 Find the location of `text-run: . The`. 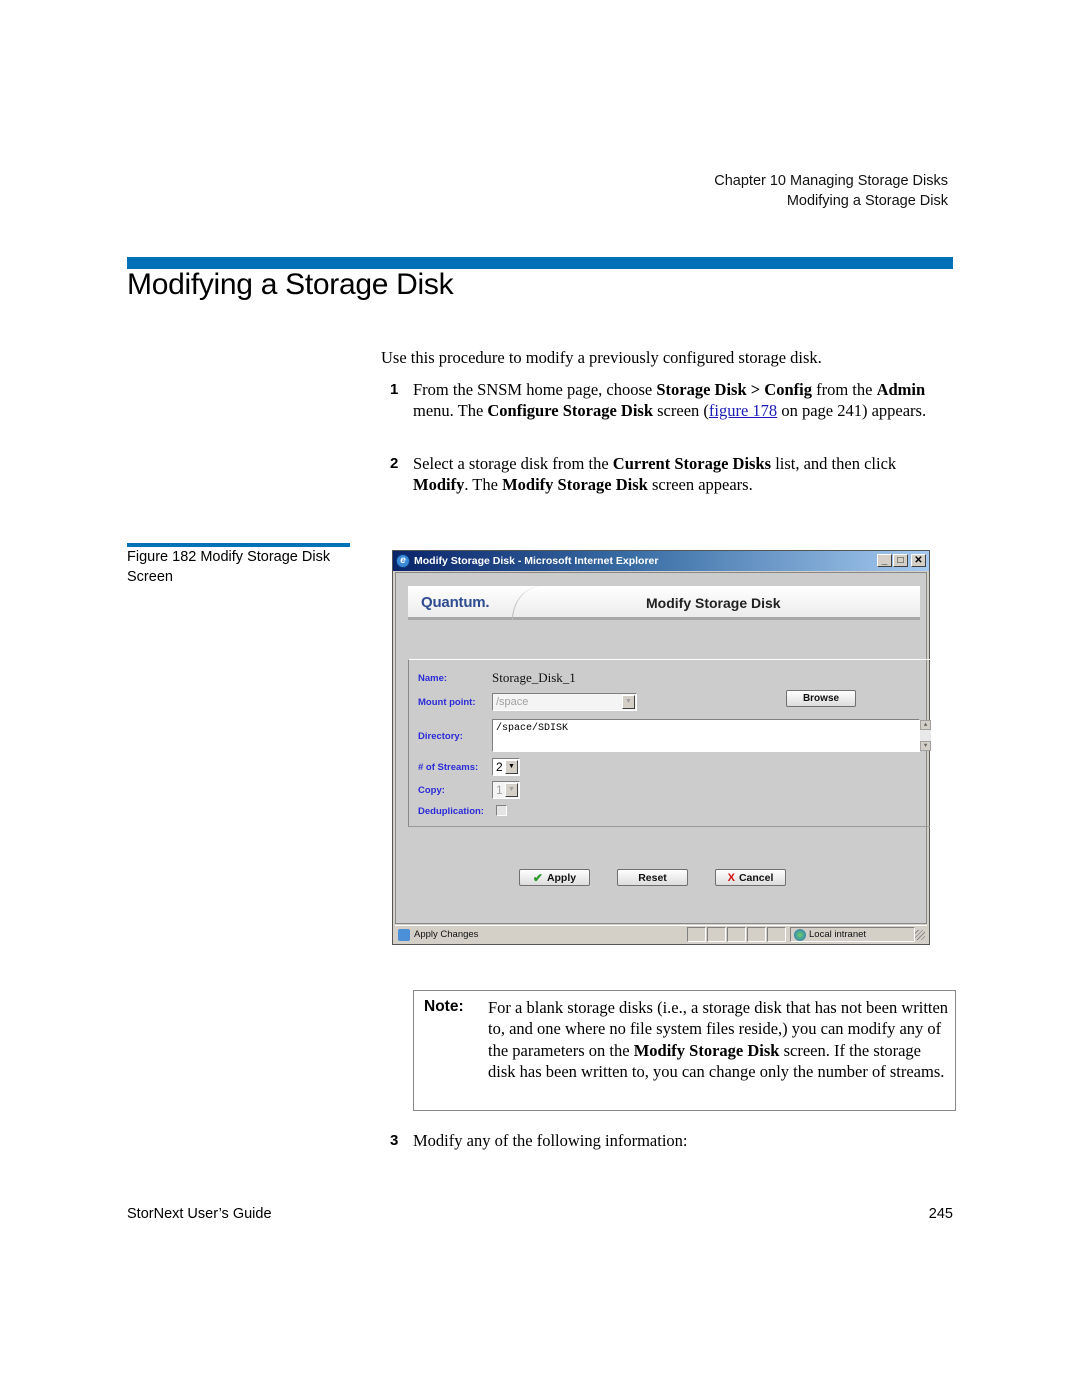

text-run: . The is located at coordinates (483, 485).